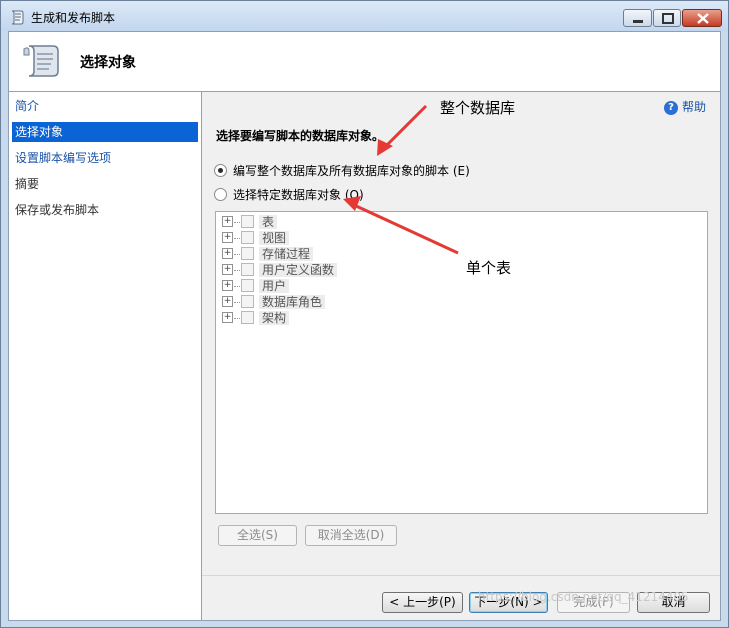 The height and width of the screenshot is (628, 729). I want to click on watermark-text: https://blog.csdn.net/qq_41214405, so click(583, 597).